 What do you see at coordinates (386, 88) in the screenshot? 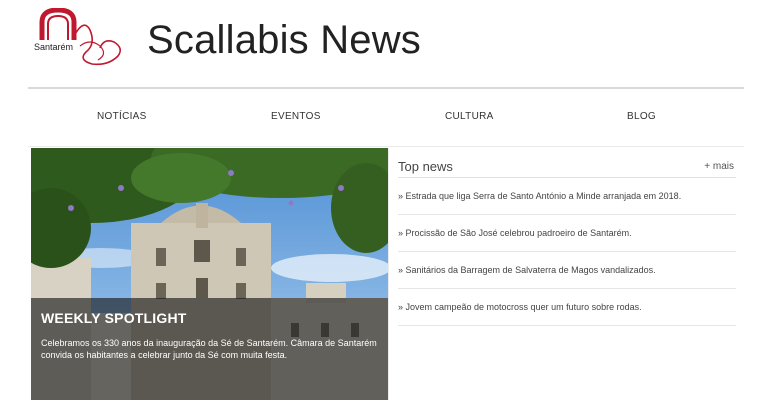
I see `header-divider` at bounding box center [386, 88].